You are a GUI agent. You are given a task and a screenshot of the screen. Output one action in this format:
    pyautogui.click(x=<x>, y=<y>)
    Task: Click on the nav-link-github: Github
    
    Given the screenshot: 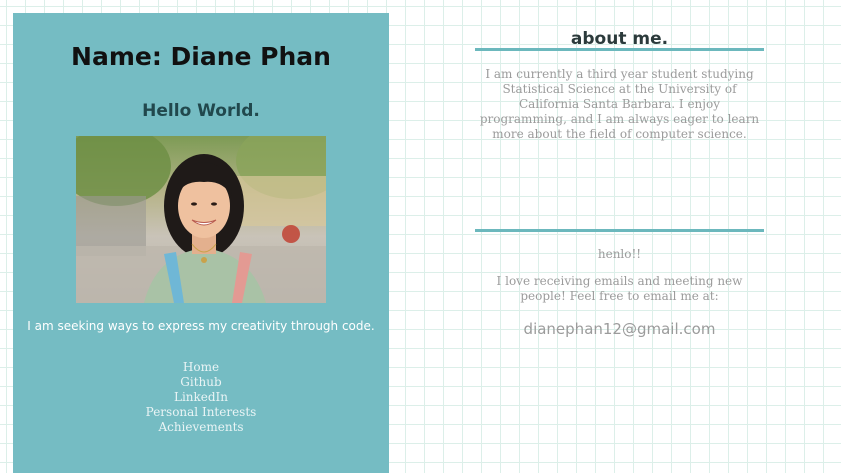 What is the action you would take?
    pyautogui.click(x=200, y=382)
    